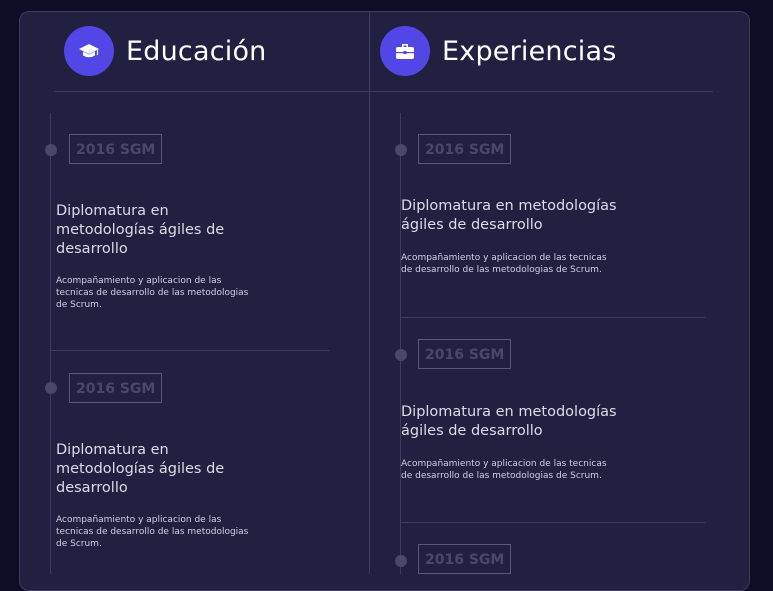 The height and width of the screenshot is (591, 773). I want to click on experience-timeline-line, so click(400, 343).